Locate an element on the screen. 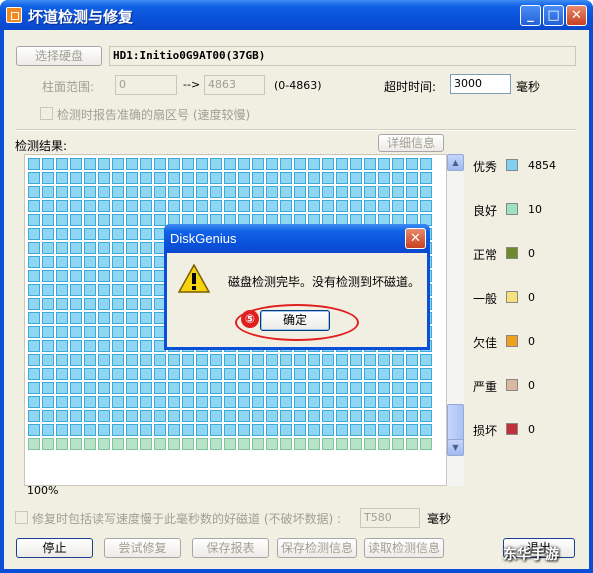 The height and width of the screenshot is (573, 593). minimize-button: _ is located at coordinates (530, 15).